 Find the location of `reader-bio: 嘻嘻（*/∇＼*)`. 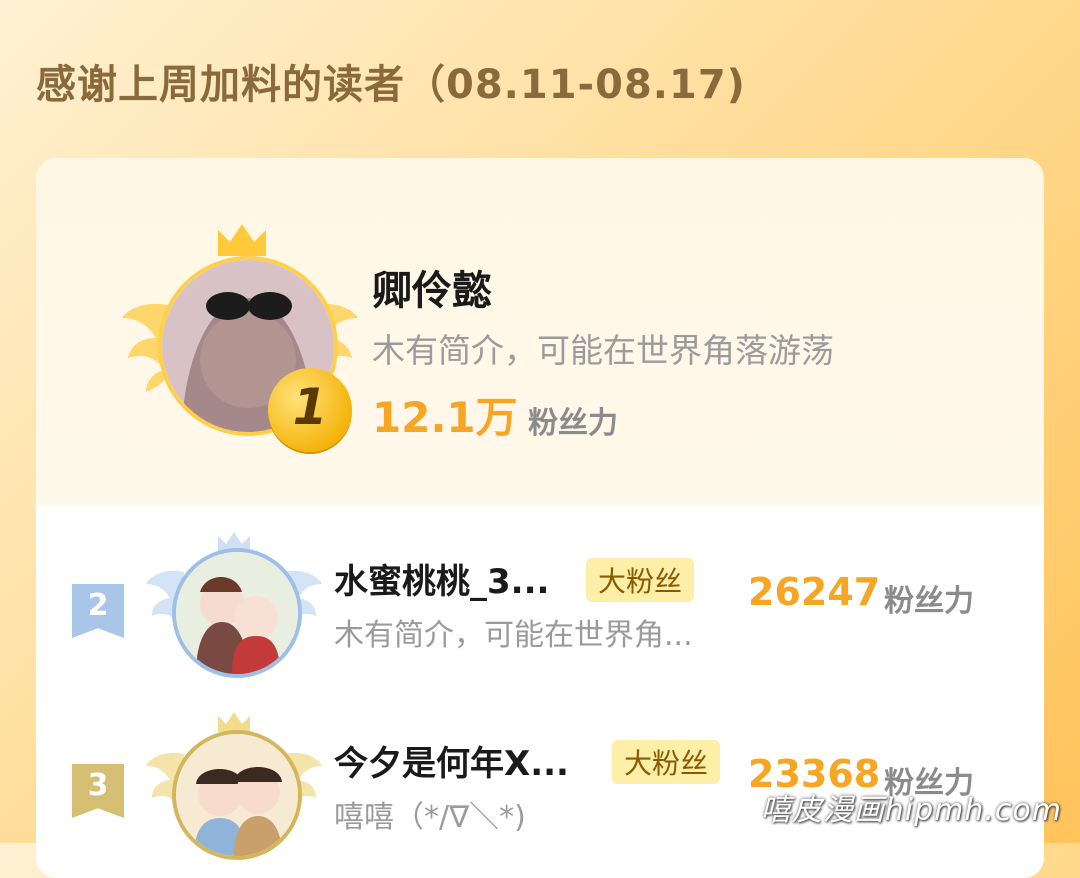

reader-bio: 嘻嘻（*/∇＼*) is located at coordinates (430, 817).